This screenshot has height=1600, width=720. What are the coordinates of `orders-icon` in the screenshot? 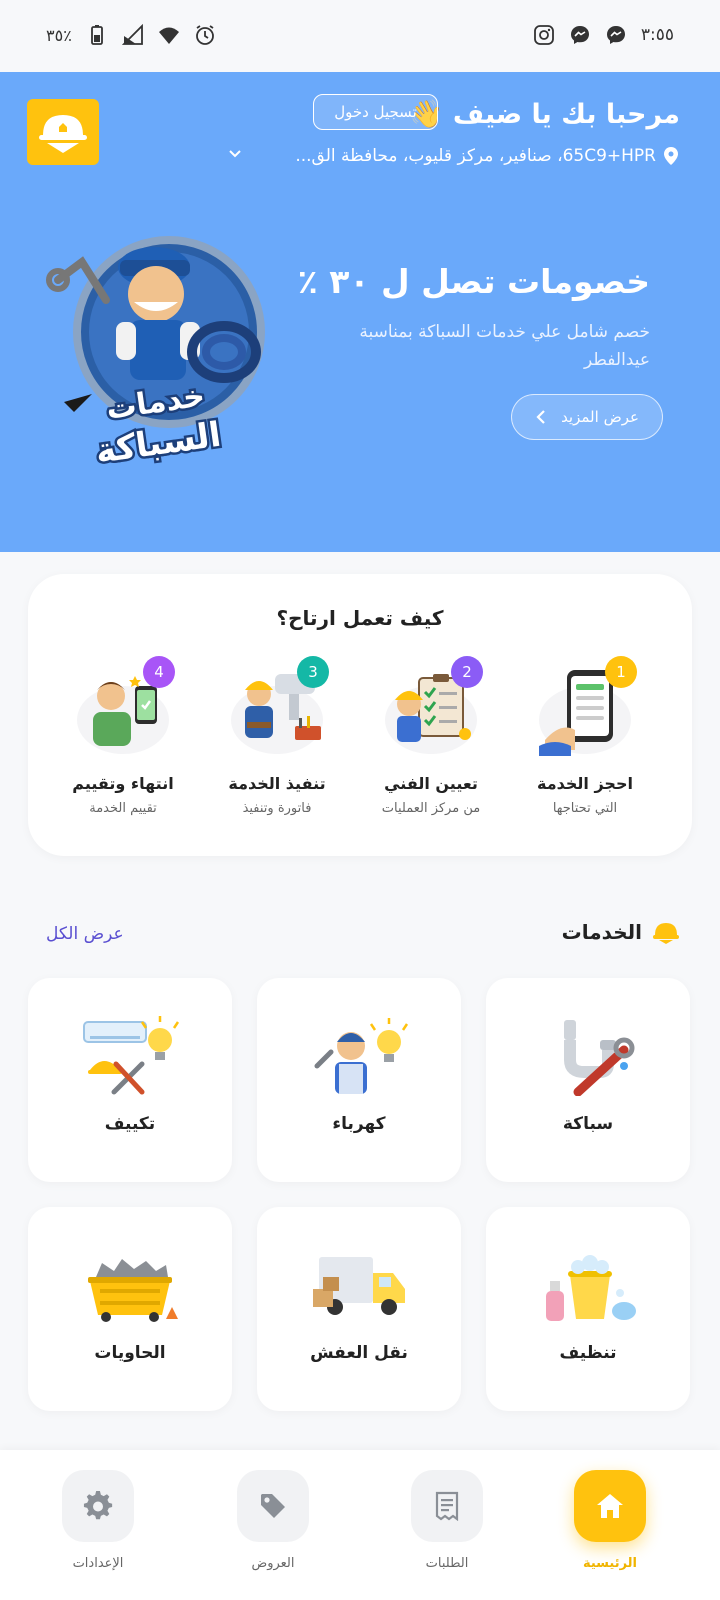 It's located at (447, 1506).